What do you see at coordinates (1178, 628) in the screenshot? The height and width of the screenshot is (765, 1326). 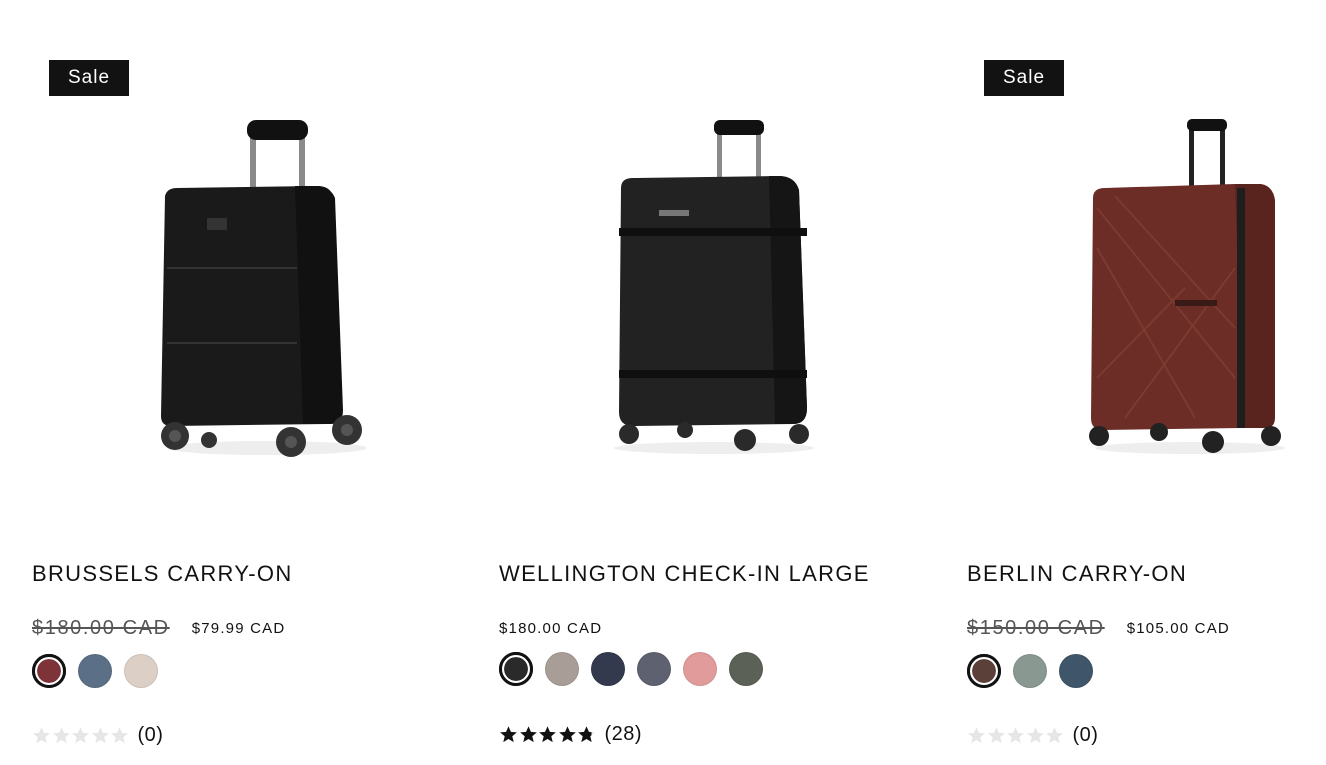 I see `sale-price: $105.00 CAD` at bounding box center [1178, 628].